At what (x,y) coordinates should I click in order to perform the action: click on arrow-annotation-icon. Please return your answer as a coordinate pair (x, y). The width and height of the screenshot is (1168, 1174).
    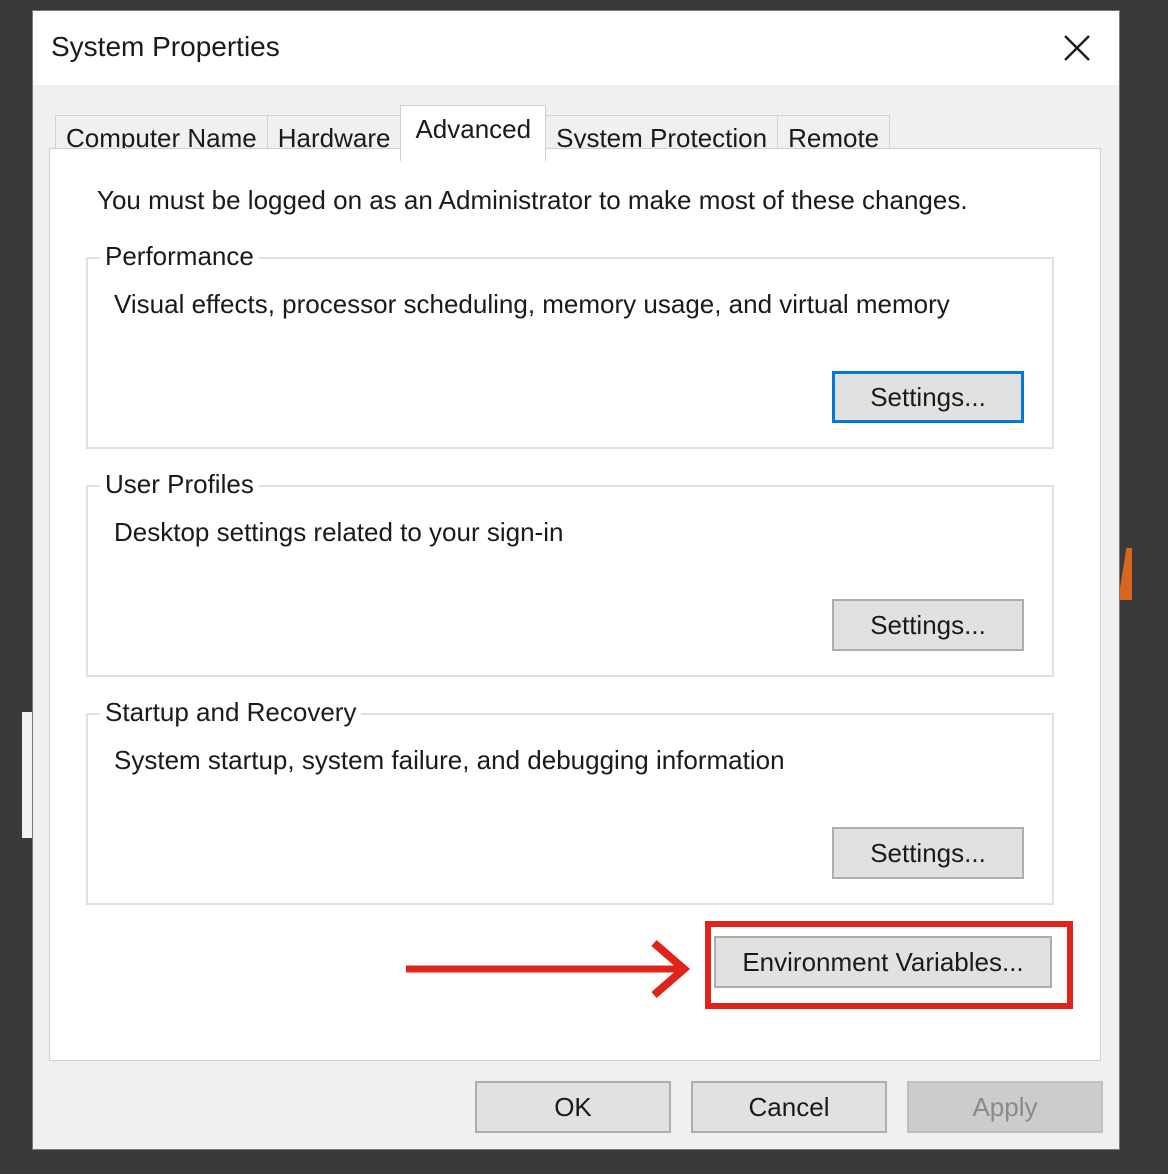
    Looking at the image, I should click on (548, 969).